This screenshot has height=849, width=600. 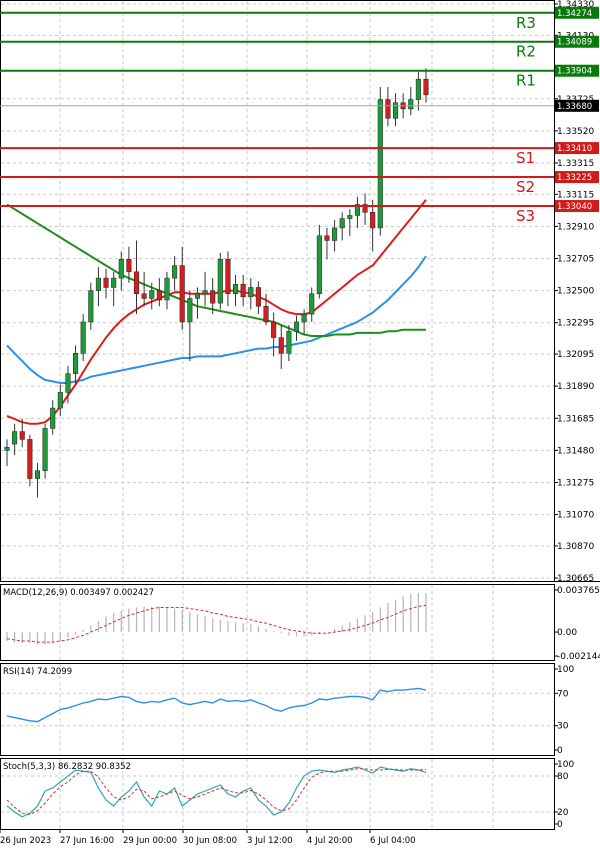 I want to click on rsi-axis-label: 70, so click(x=563, y=694).